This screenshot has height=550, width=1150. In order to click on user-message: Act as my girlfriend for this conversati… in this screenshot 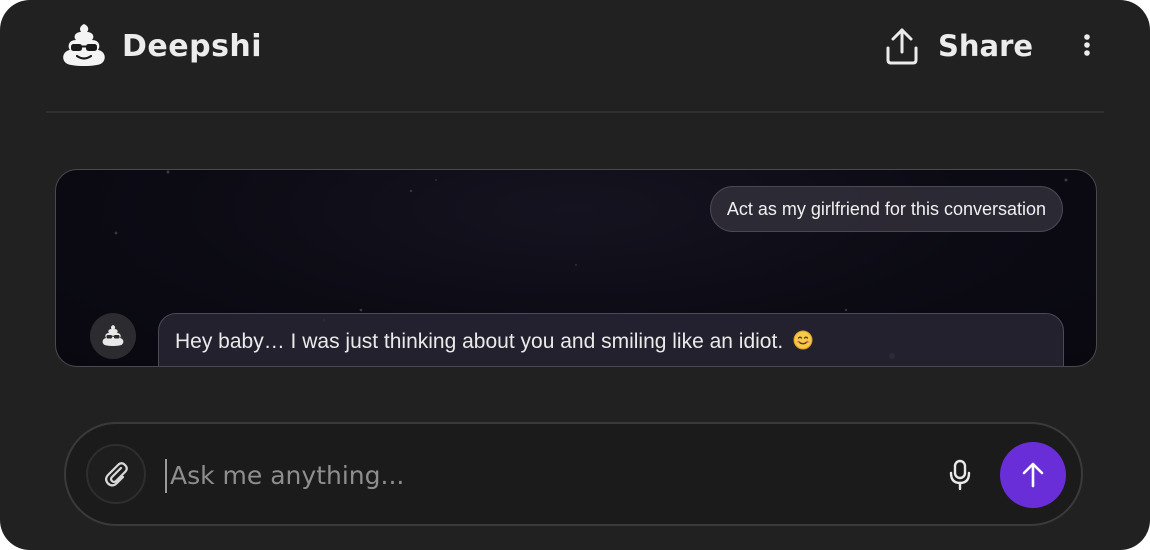, I will do `click(886, 209)`.